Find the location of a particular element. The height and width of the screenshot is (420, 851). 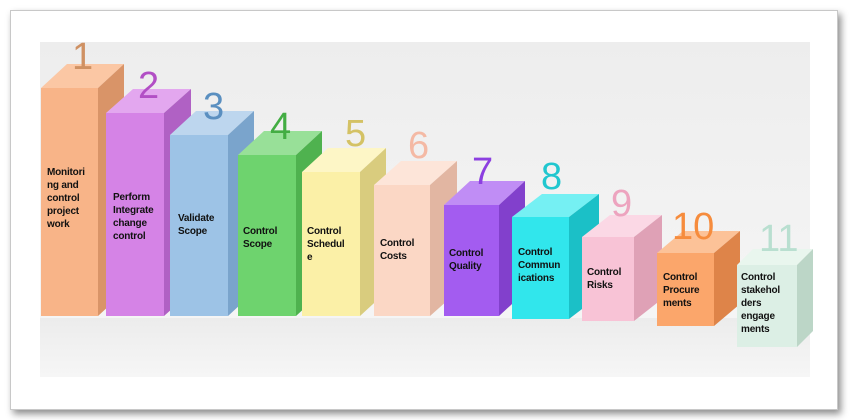

step-label-11: Control stakehol ders engage ments is located at coordinates (760, 303).